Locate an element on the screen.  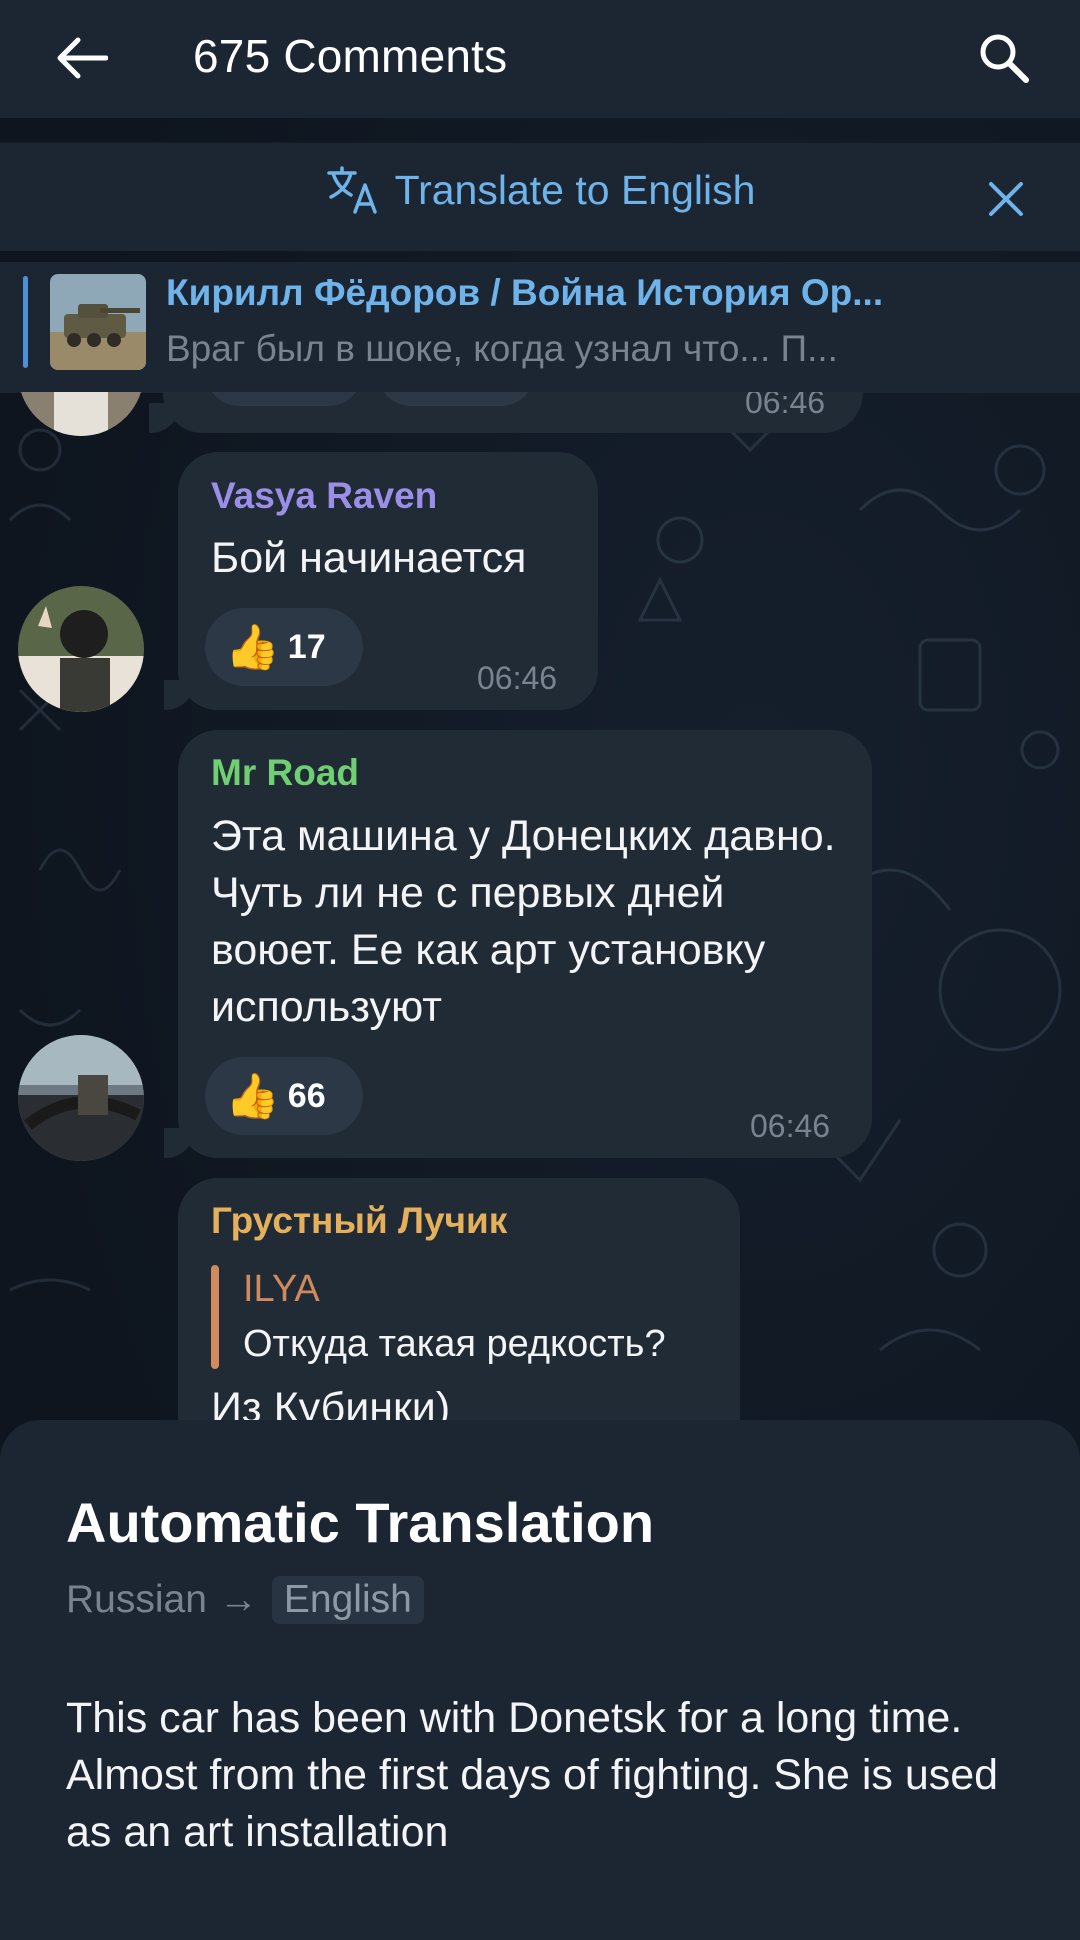
page-title: 675 Comments is located at coordinates (350, 56).